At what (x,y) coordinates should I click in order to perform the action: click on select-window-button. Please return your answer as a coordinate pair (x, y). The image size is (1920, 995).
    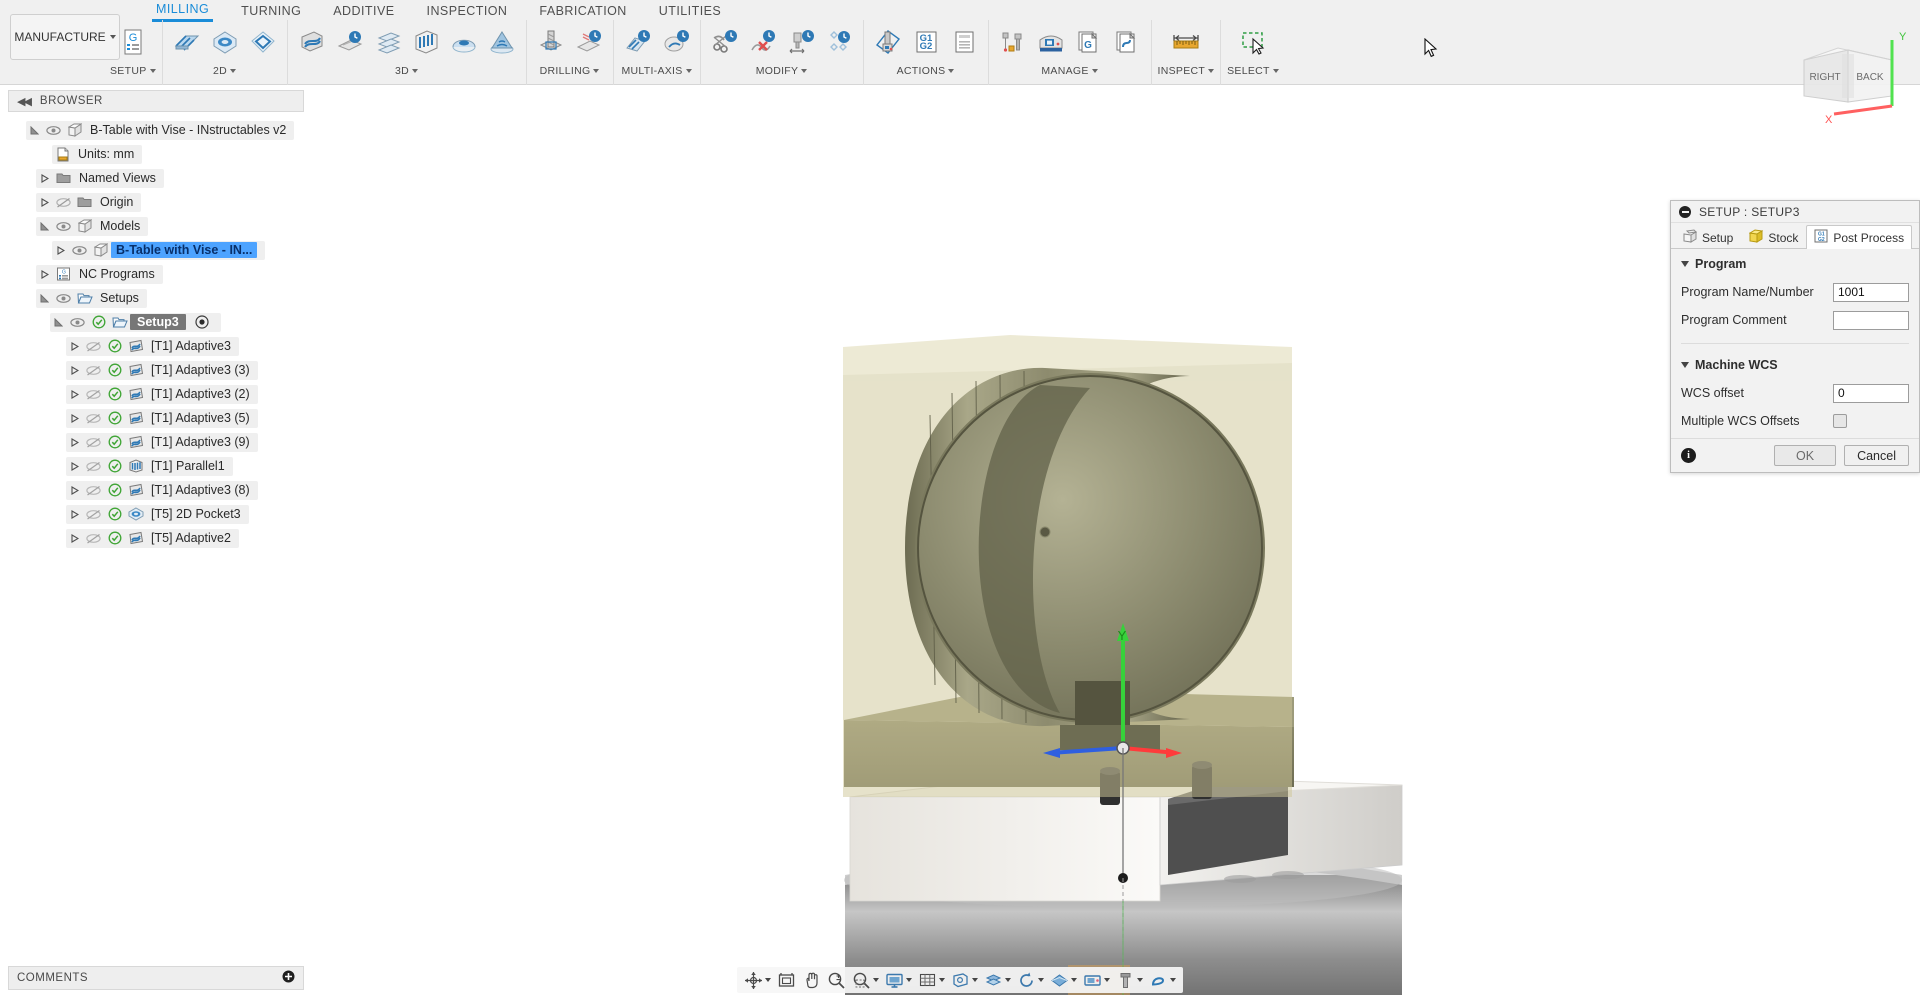
    Looking at the image, I should click on (1253, 42).